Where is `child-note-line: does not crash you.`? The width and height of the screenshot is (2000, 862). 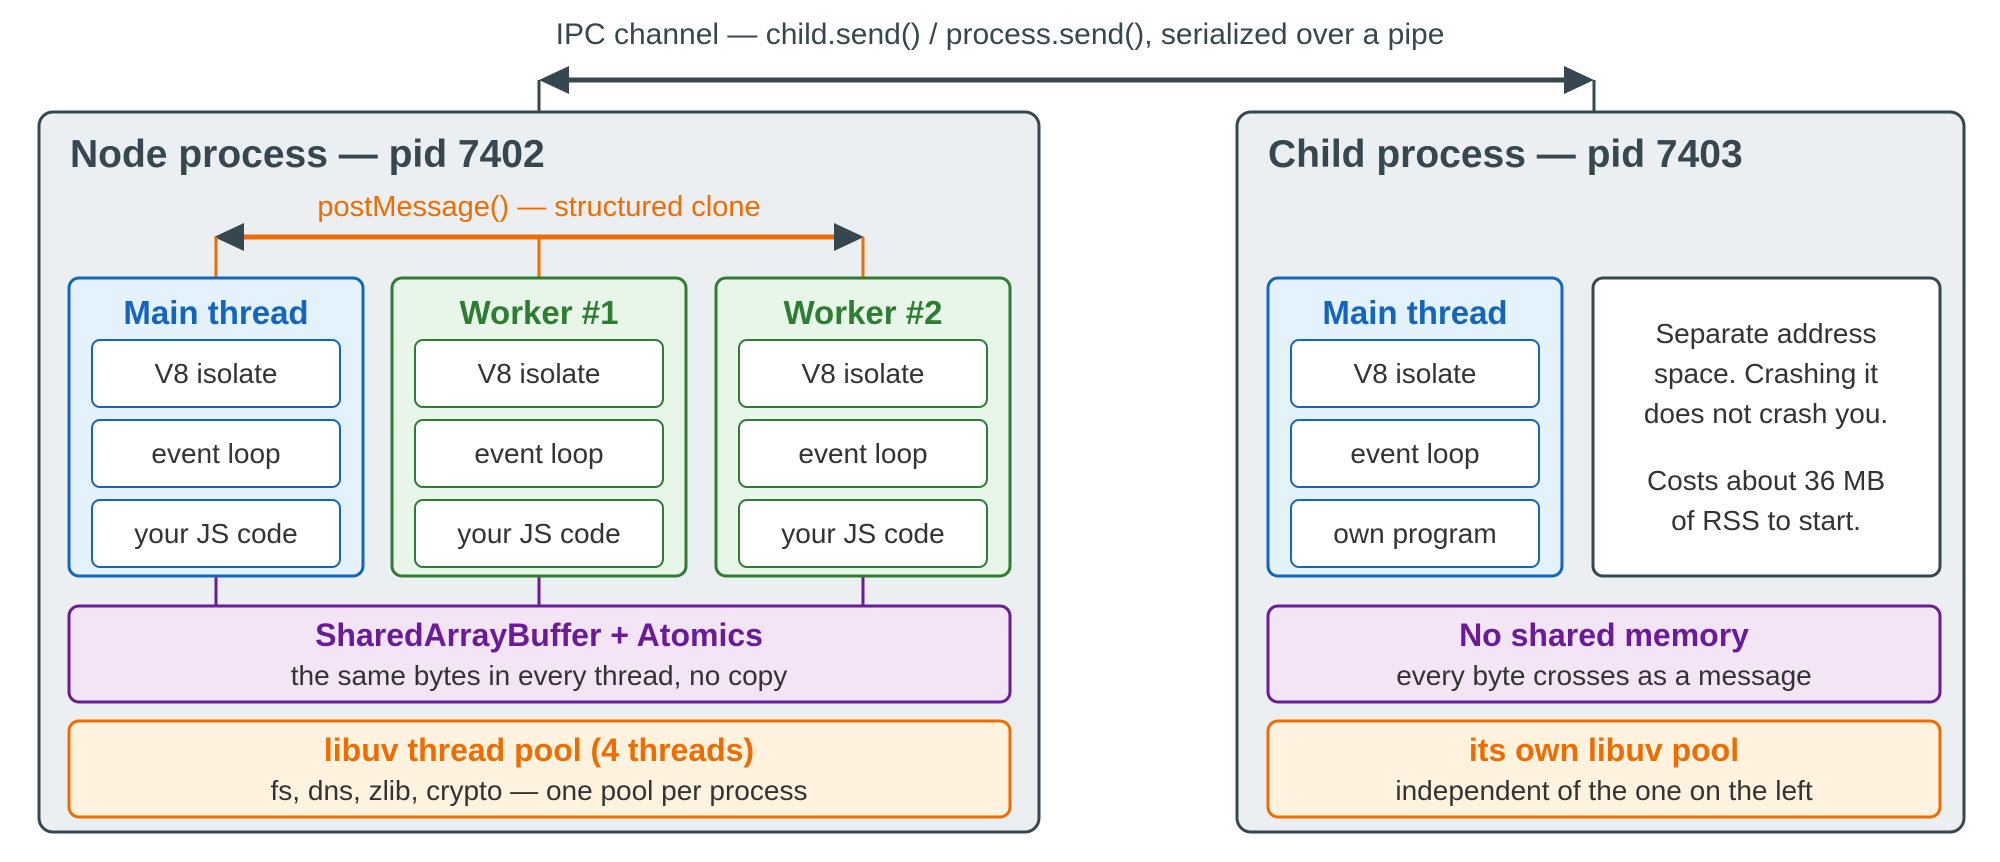 child-note-line: does not crash you. is located at coordinates (1766, 413).